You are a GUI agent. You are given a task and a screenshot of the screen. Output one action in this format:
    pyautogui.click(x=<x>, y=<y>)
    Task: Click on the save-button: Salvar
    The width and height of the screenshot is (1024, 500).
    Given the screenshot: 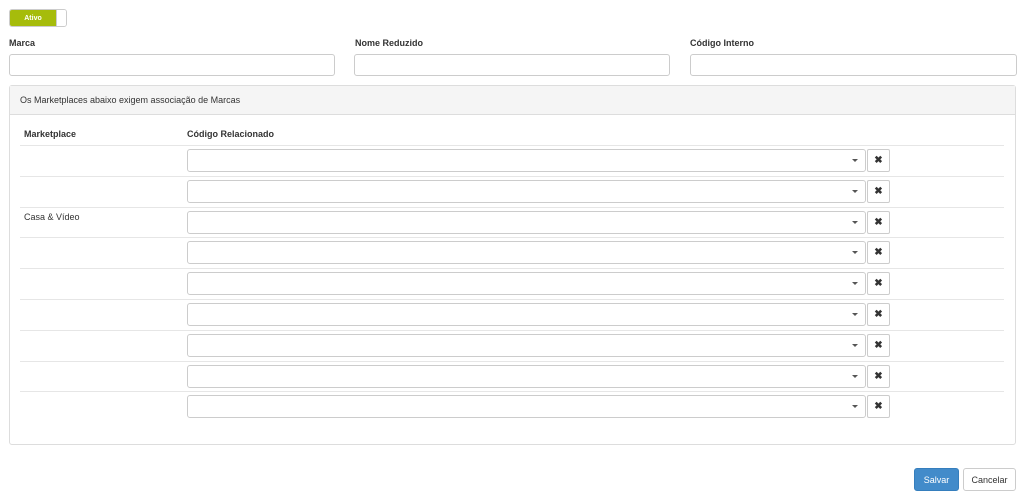 What is the action you would take?
    pyautogui.click(x=936, y=479)
    